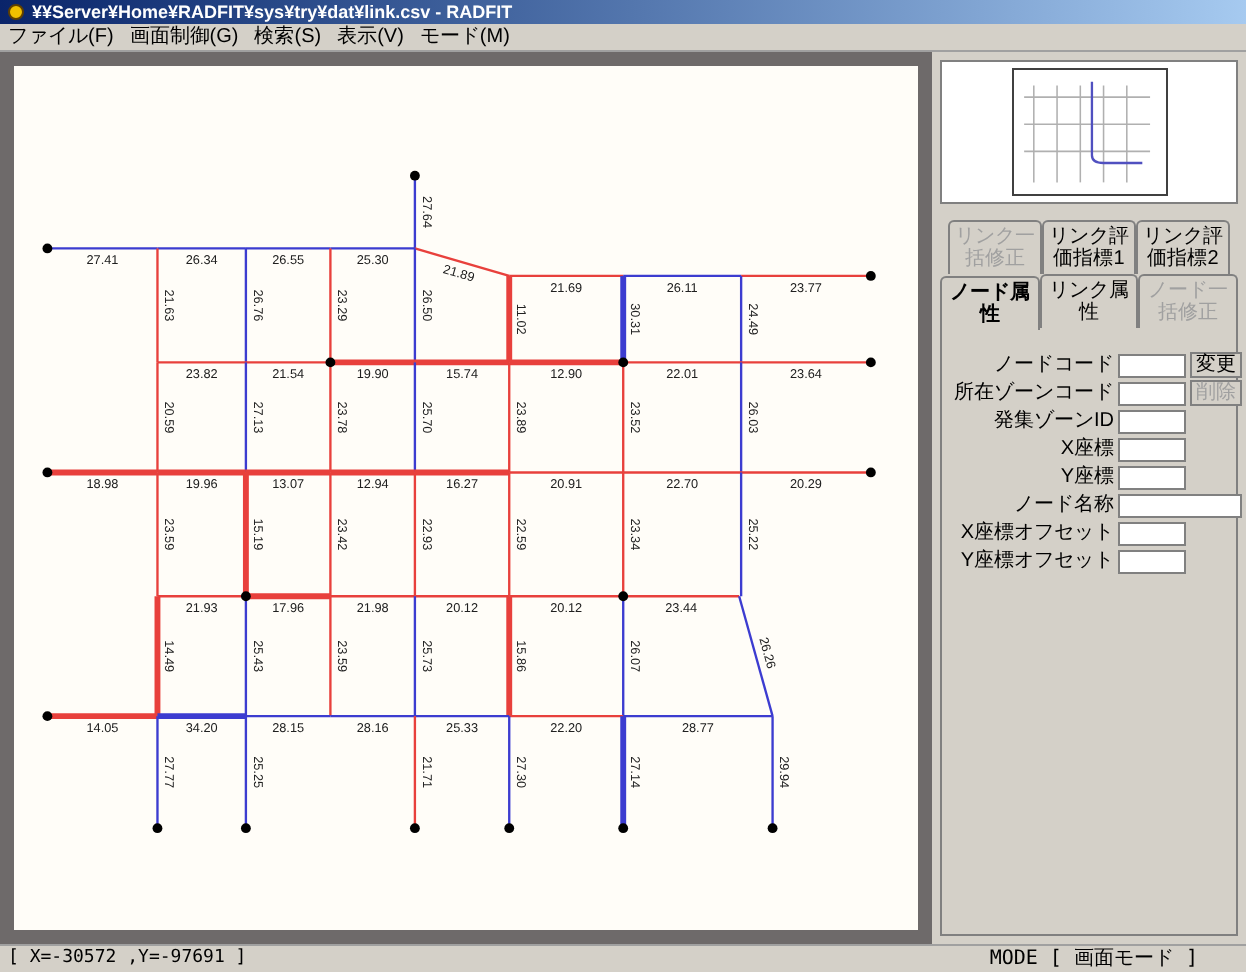 Image resolution: width=1246 pixels, height=972 pixels. Describe the element at coordinates (16, 12) in the screenshot. I see `app-icon` at that location.